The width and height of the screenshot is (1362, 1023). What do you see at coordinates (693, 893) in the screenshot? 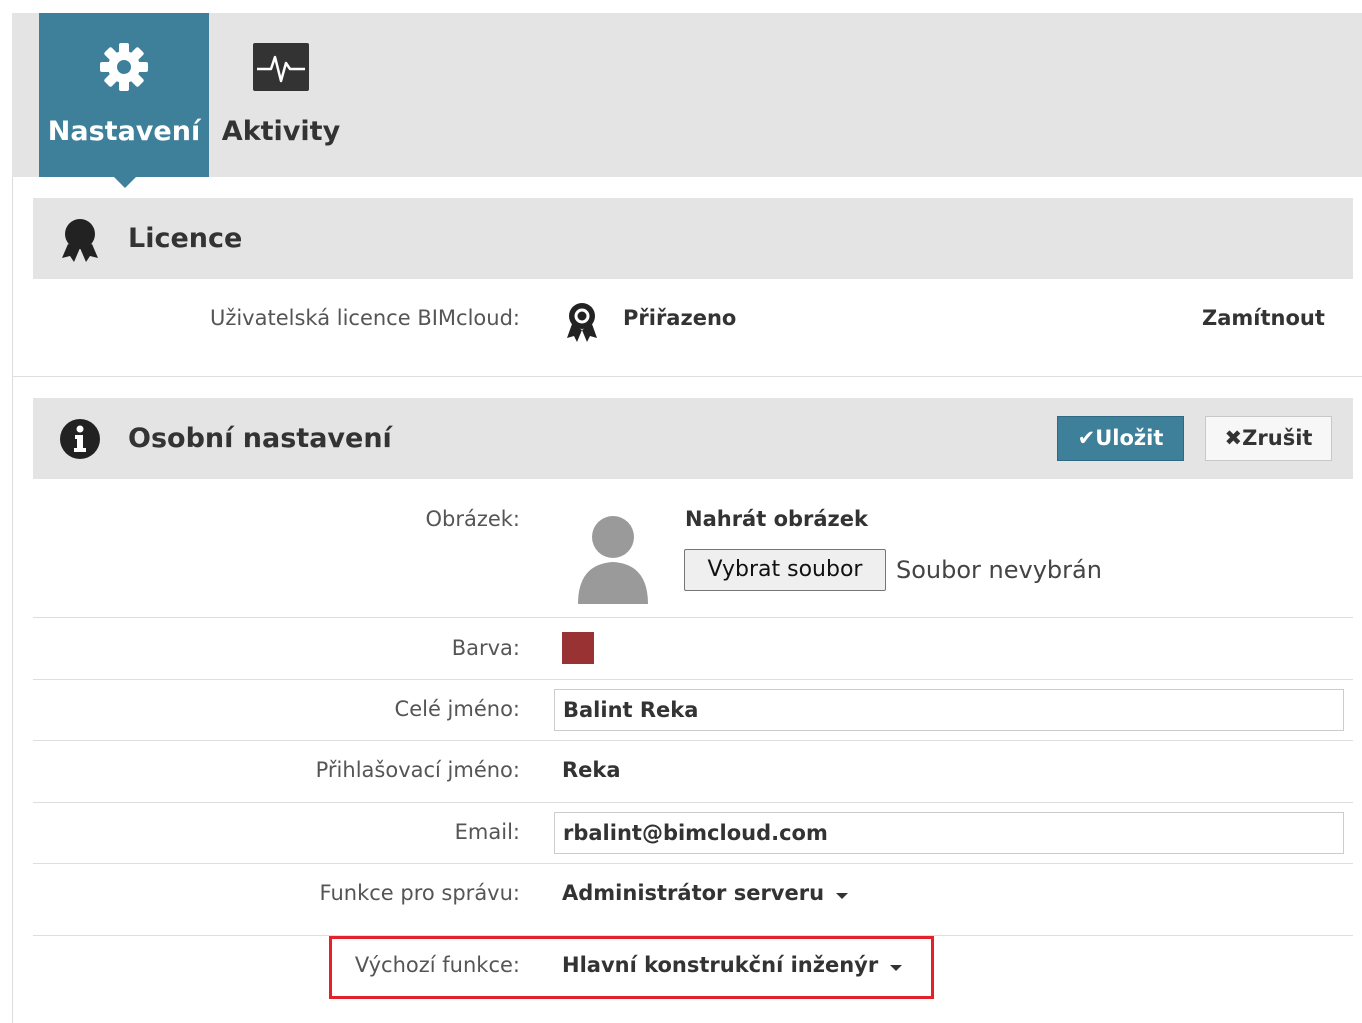
I see `admin-role-value: Administrátor serveru` at bounding box center [693, 893].